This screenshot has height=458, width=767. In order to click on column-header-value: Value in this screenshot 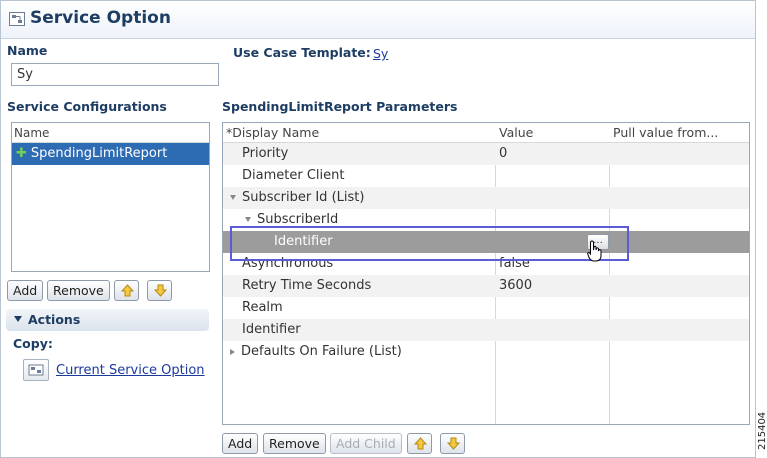, I will do `click(516, 134)`.